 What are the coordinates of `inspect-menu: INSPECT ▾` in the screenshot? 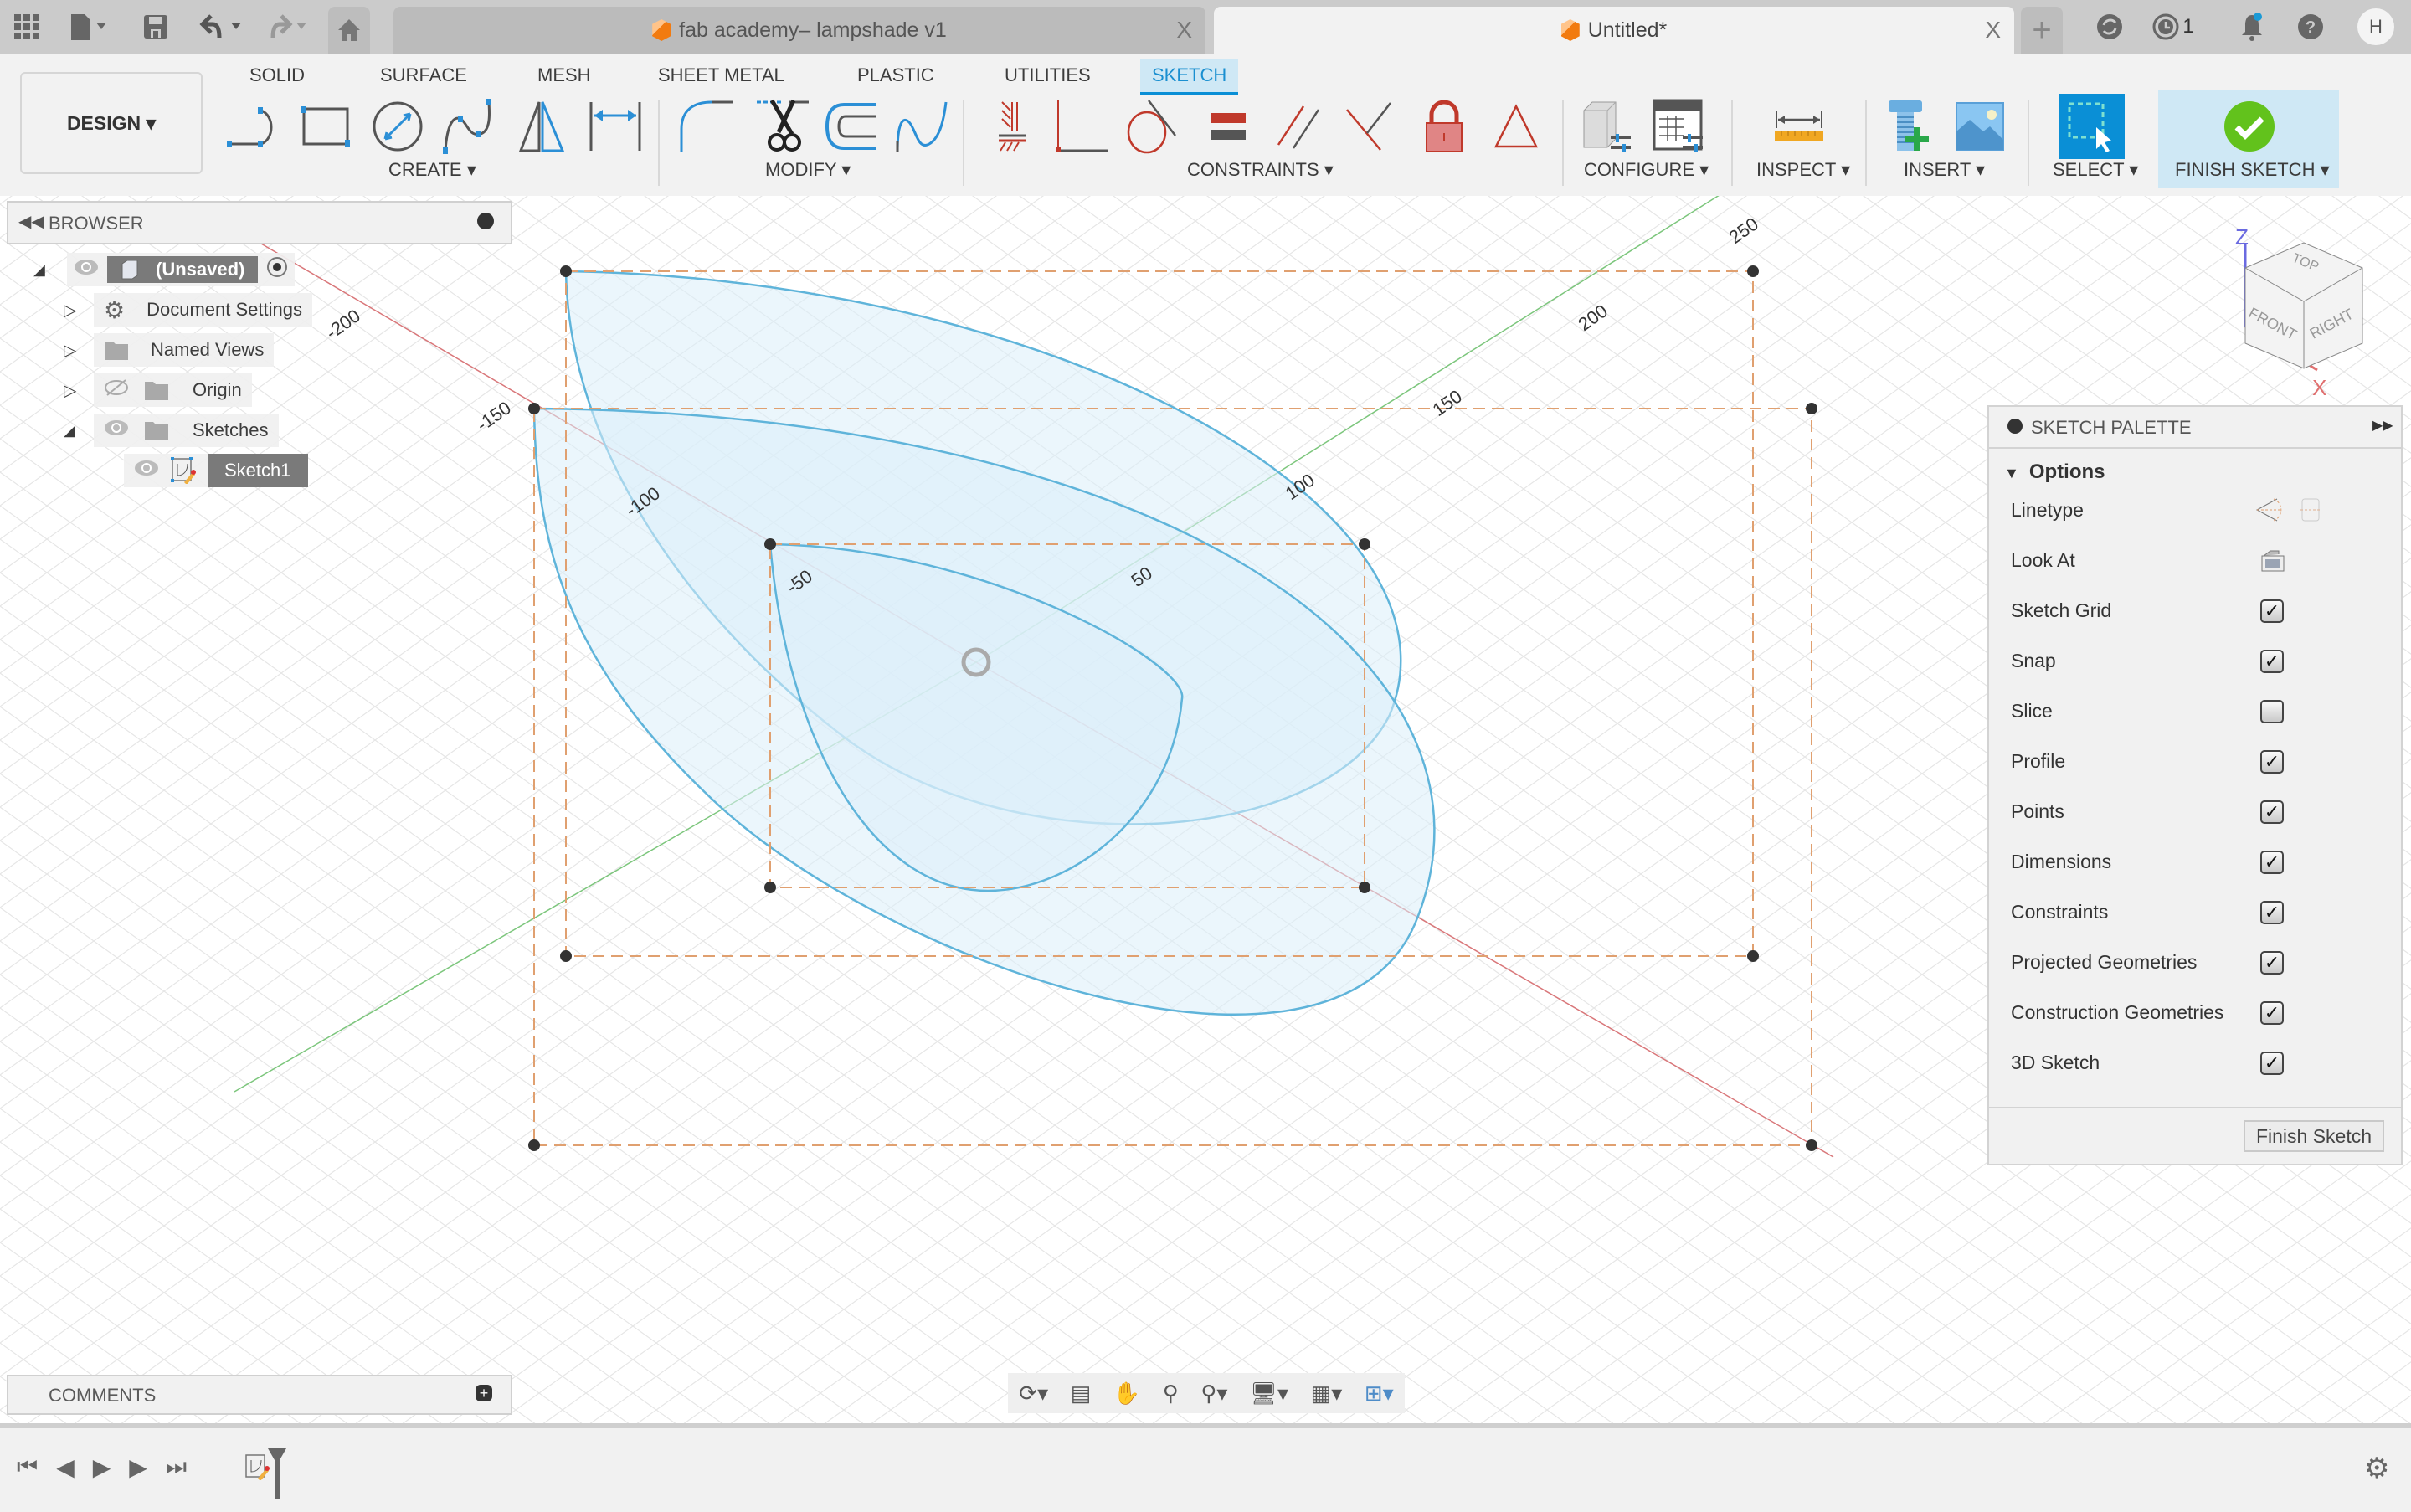 It's located at (1803, 170).